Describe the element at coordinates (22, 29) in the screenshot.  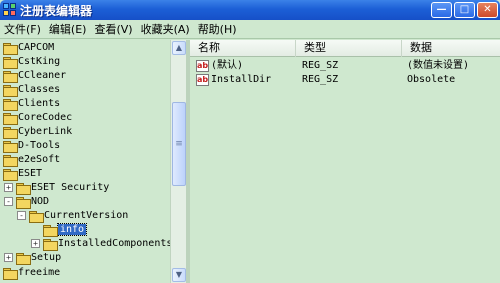
I see `menu-file: 文件(F)` at that location.